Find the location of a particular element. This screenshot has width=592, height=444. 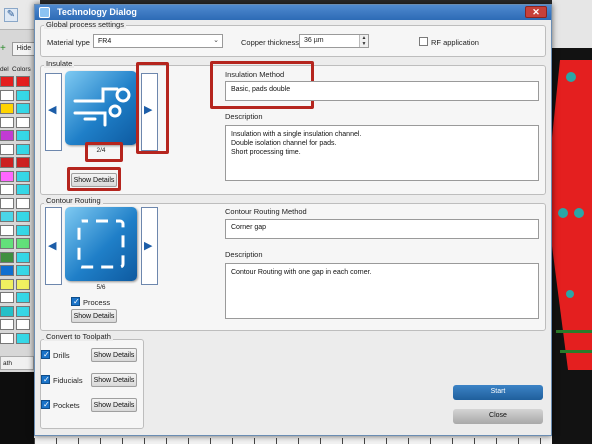

contour-routing-label: Contour Routing is located at coordinates (73, 200).